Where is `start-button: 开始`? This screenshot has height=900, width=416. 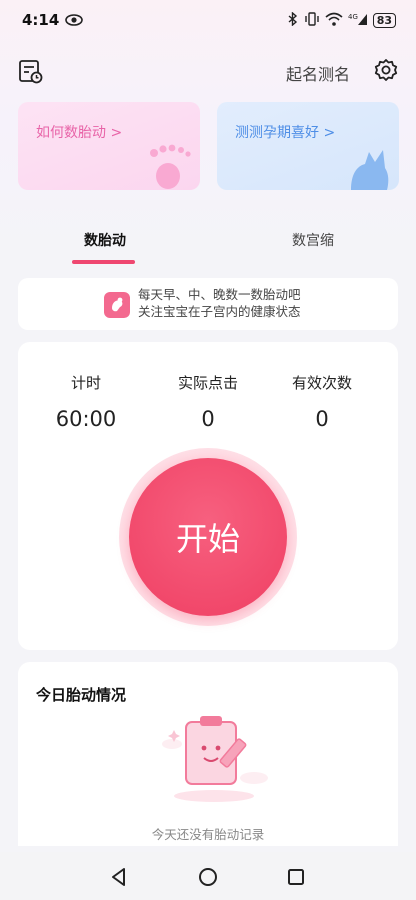 start-button: 开始 is located at coordinates (208, 537).